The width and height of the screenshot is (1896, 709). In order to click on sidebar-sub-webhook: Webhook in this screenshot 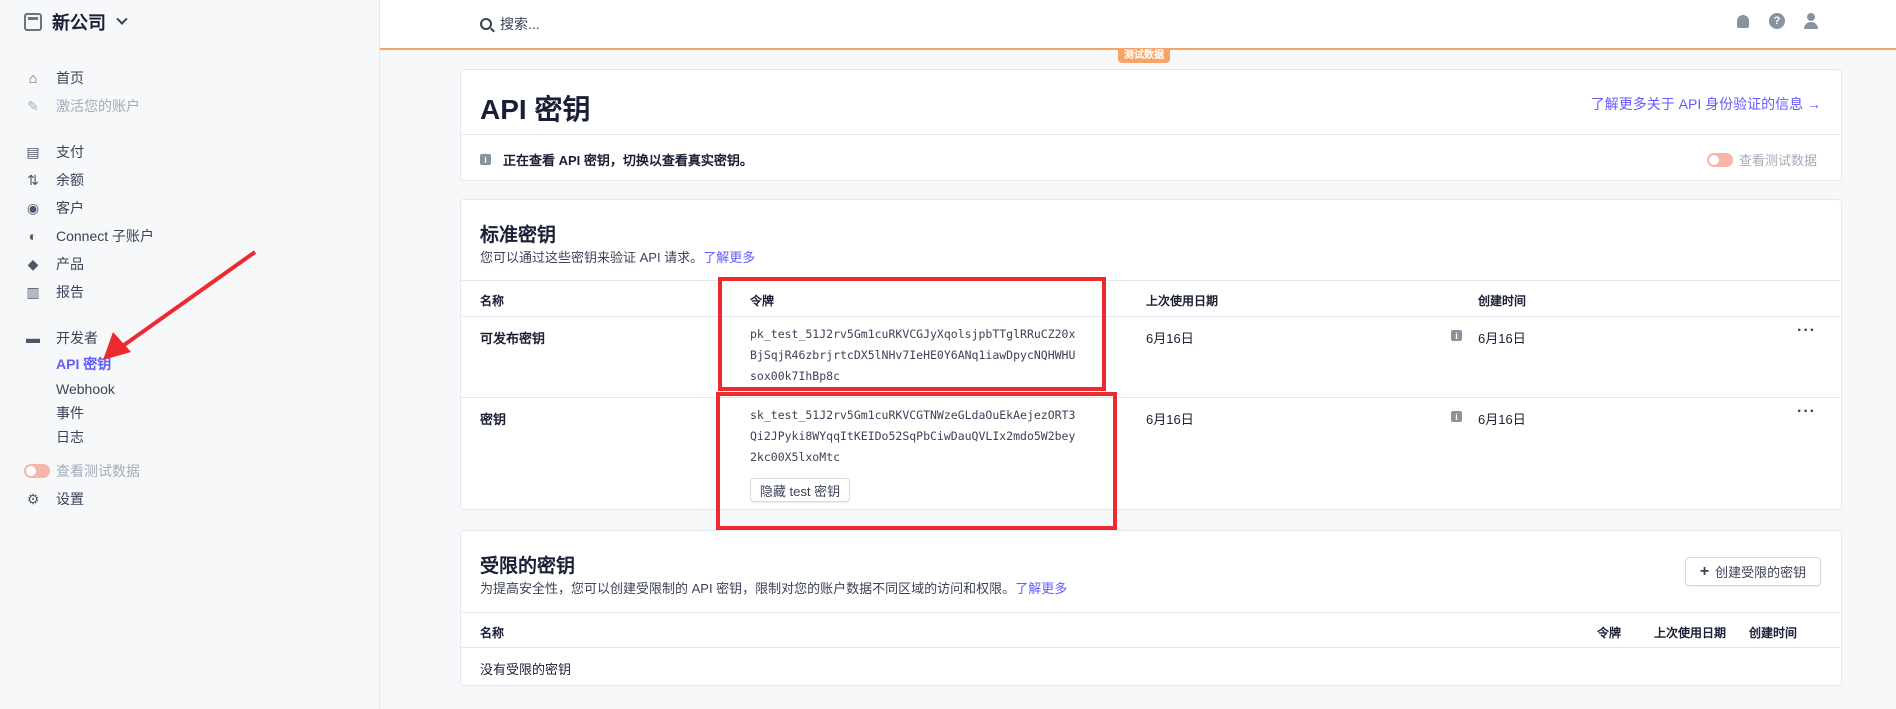, I will do `click(85, 389)`.